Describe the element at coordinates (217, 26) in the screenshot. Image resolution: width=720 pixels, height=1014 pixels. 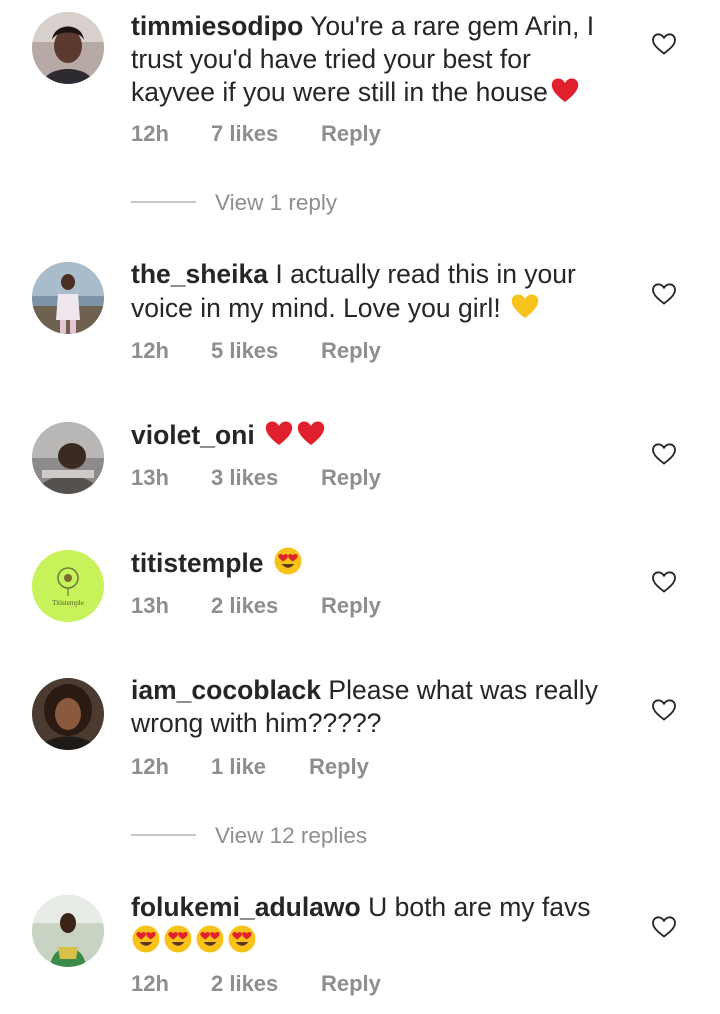
I see `comment-username: timmiesodipo` at that location.